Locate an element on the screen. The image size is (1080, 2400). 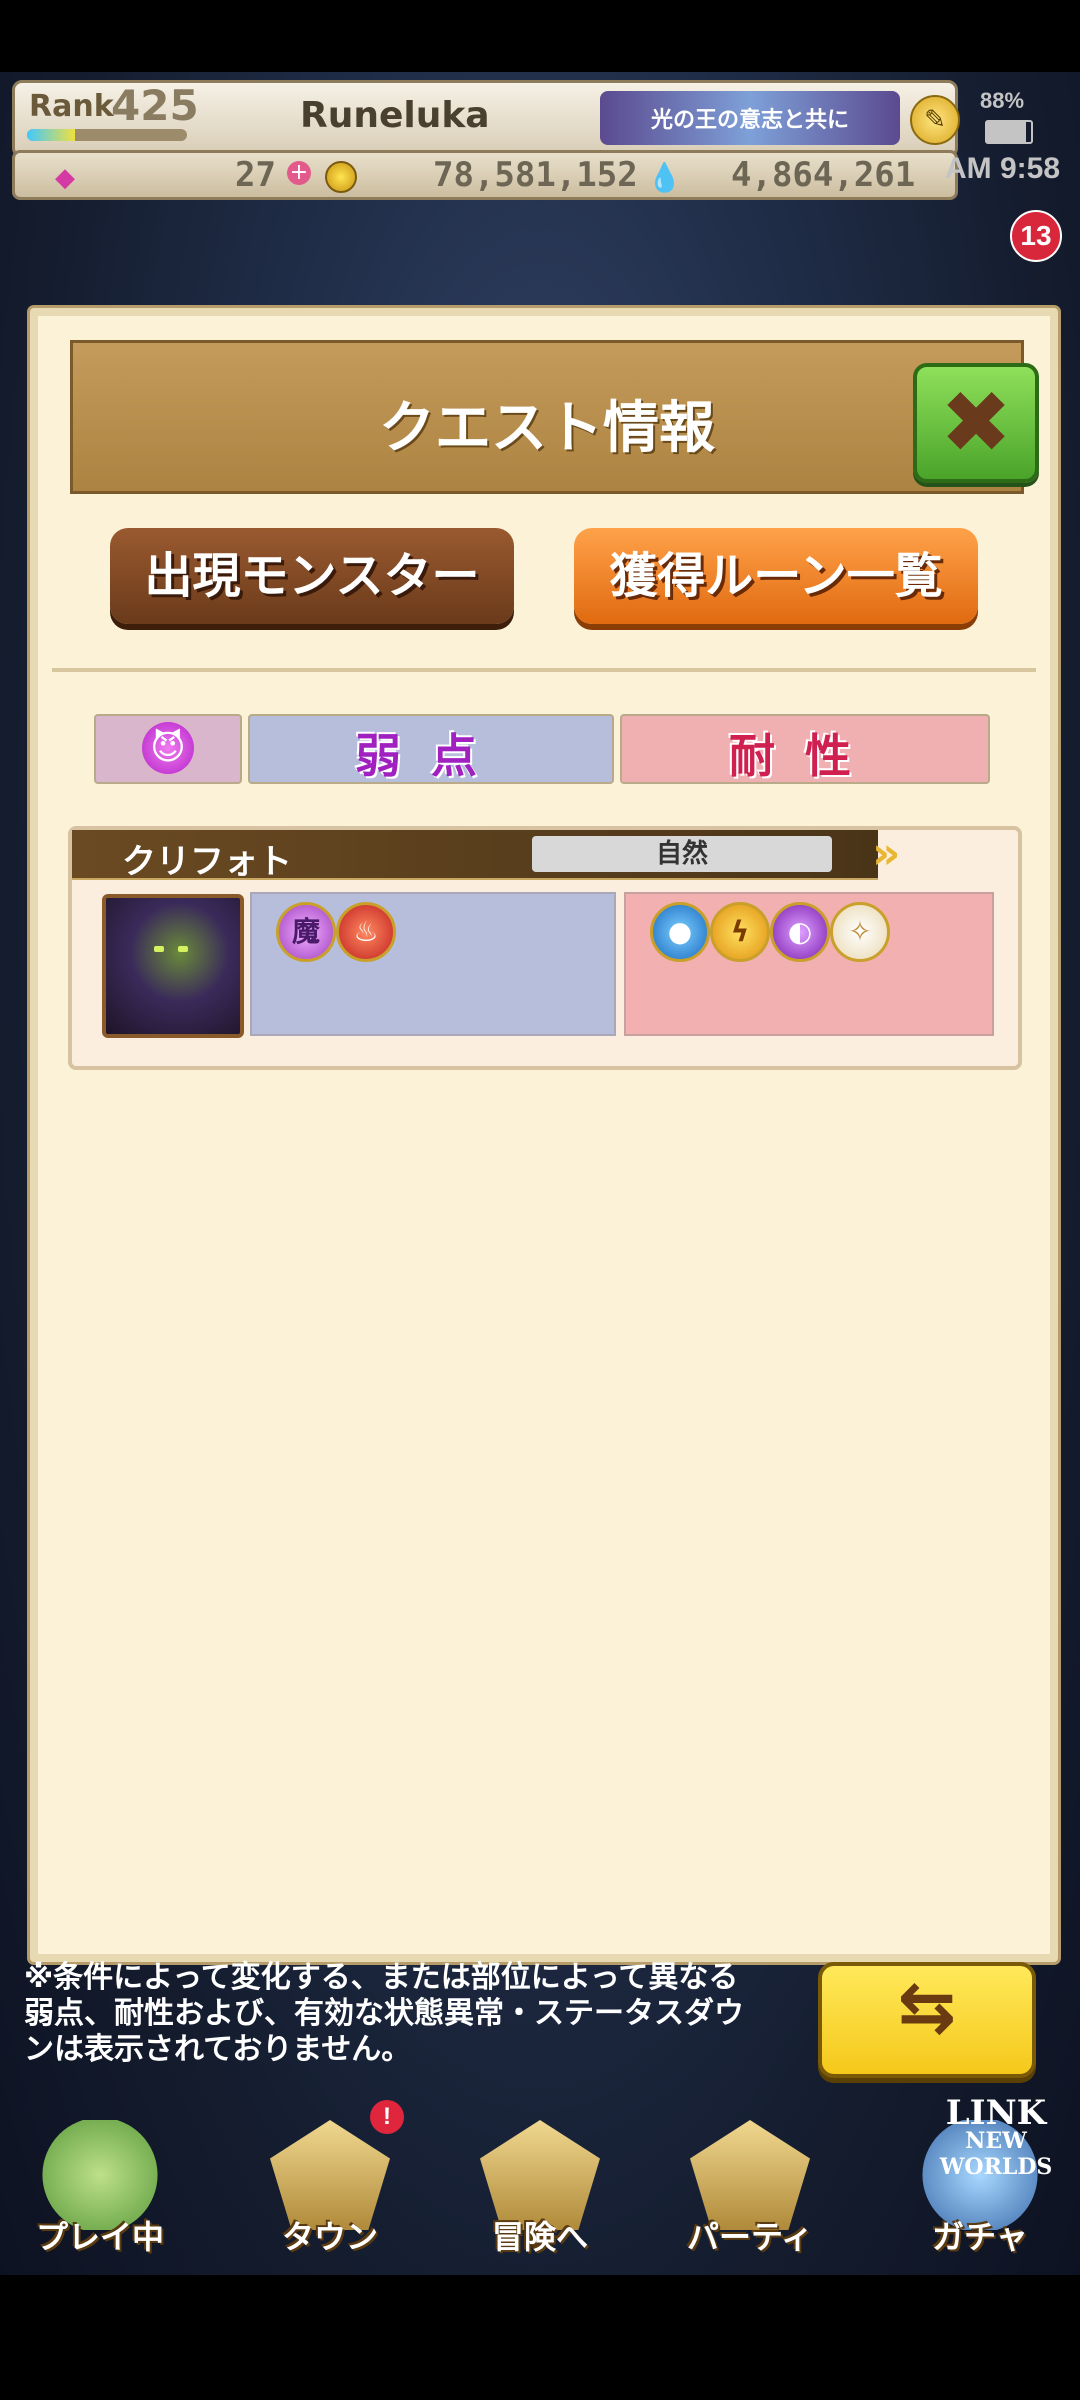
nav-playing: プレイ中 is located at coordinates (100, 2190).